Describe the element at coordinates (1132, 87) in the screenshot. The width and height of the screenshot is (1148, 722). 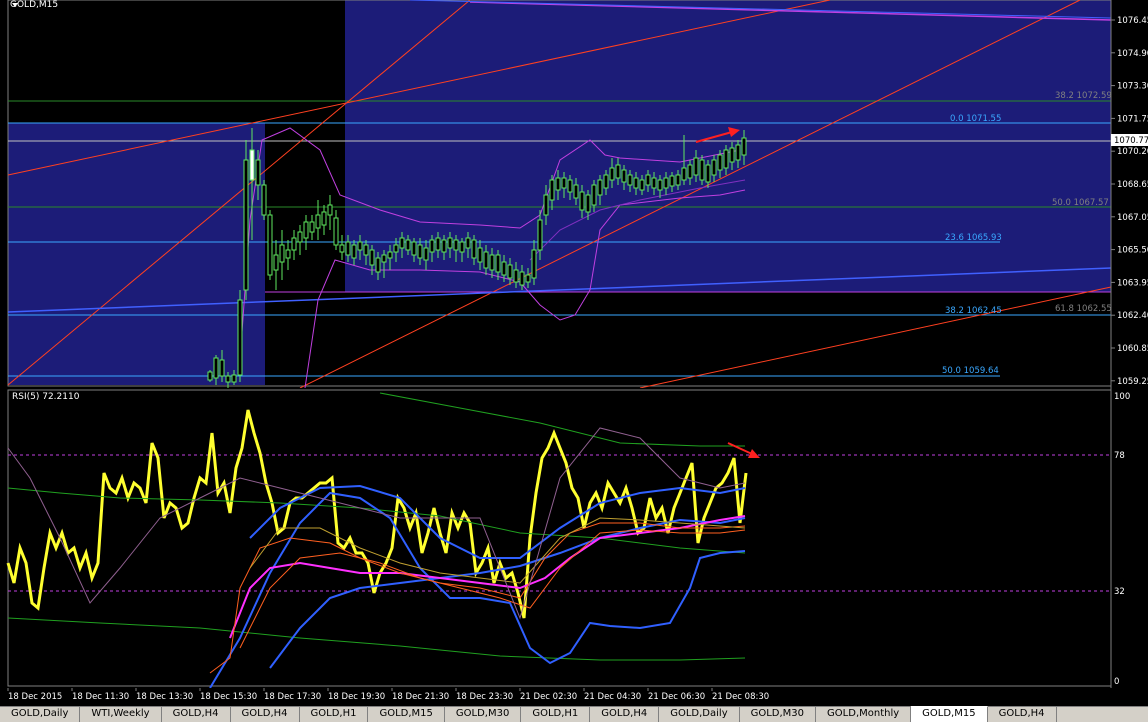
I see `price-tick-label: 1073.30` at that location.